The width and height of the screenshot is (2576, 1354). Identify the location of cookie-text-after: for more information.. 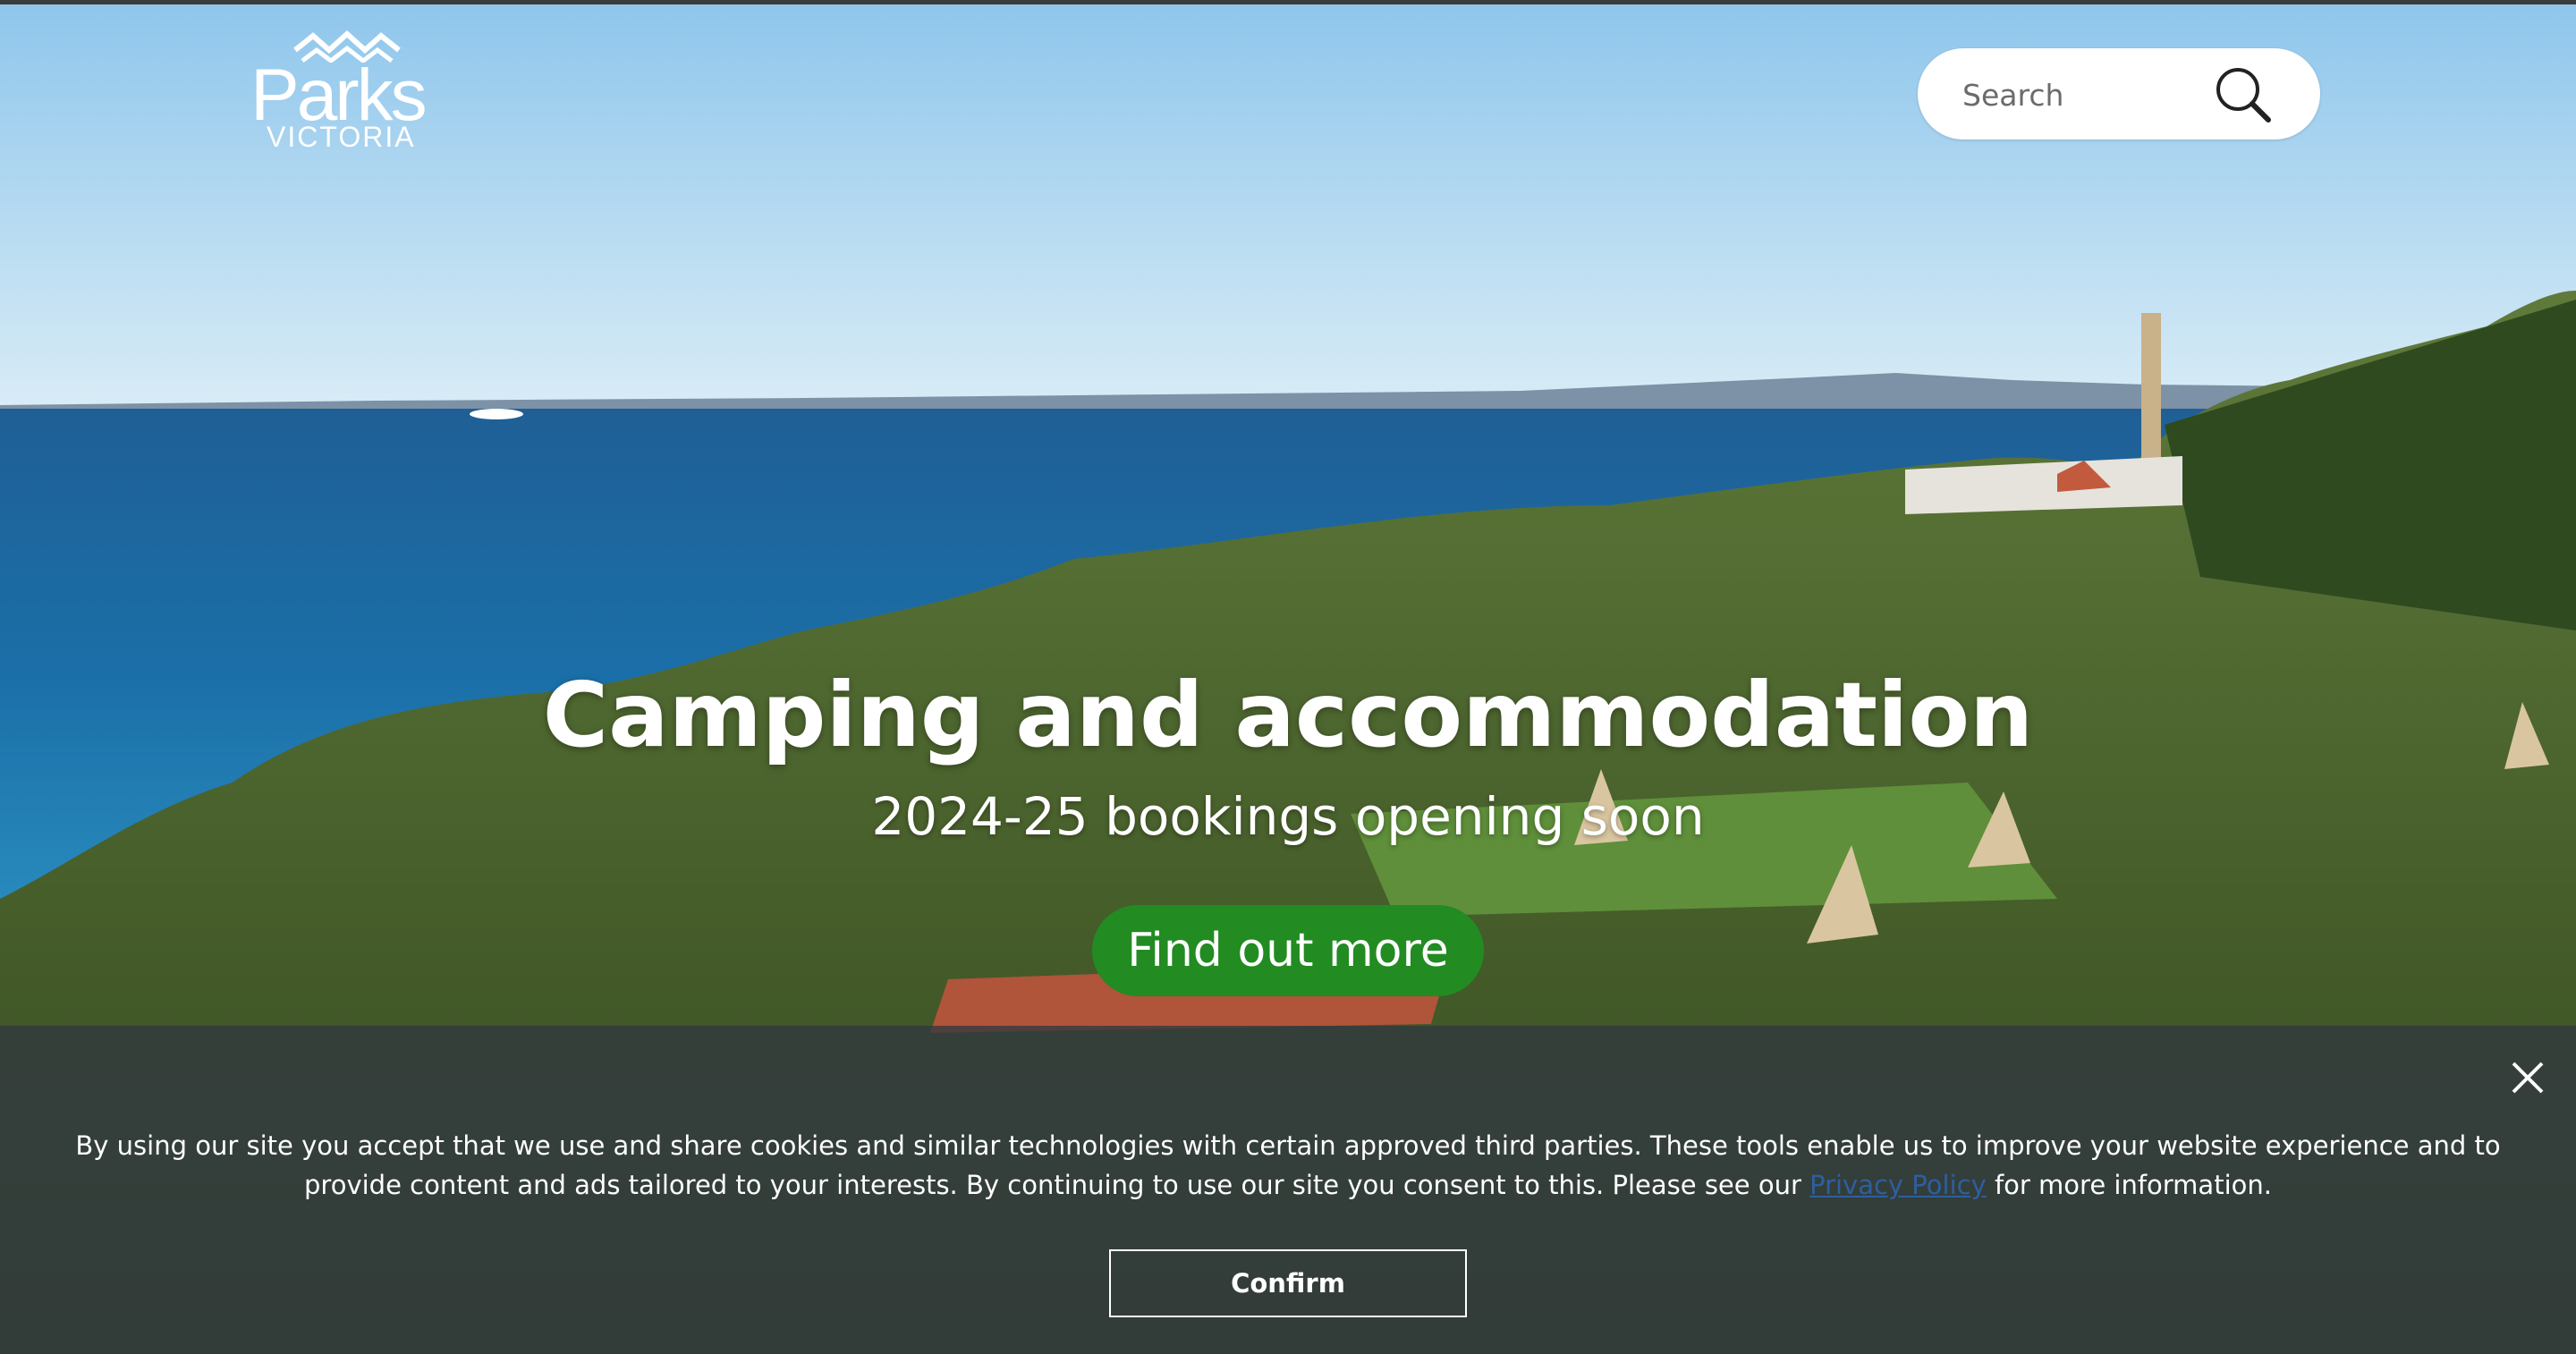
(2129, 1185).